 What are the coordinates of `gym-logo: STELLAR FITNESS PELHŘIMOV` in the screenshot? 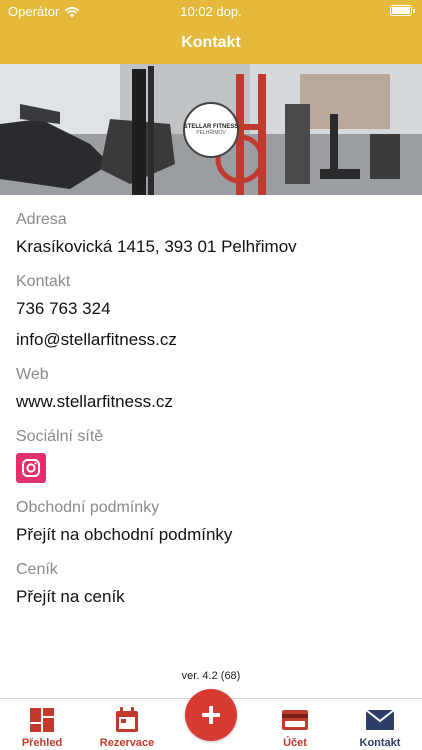 It's located at (211, 130).